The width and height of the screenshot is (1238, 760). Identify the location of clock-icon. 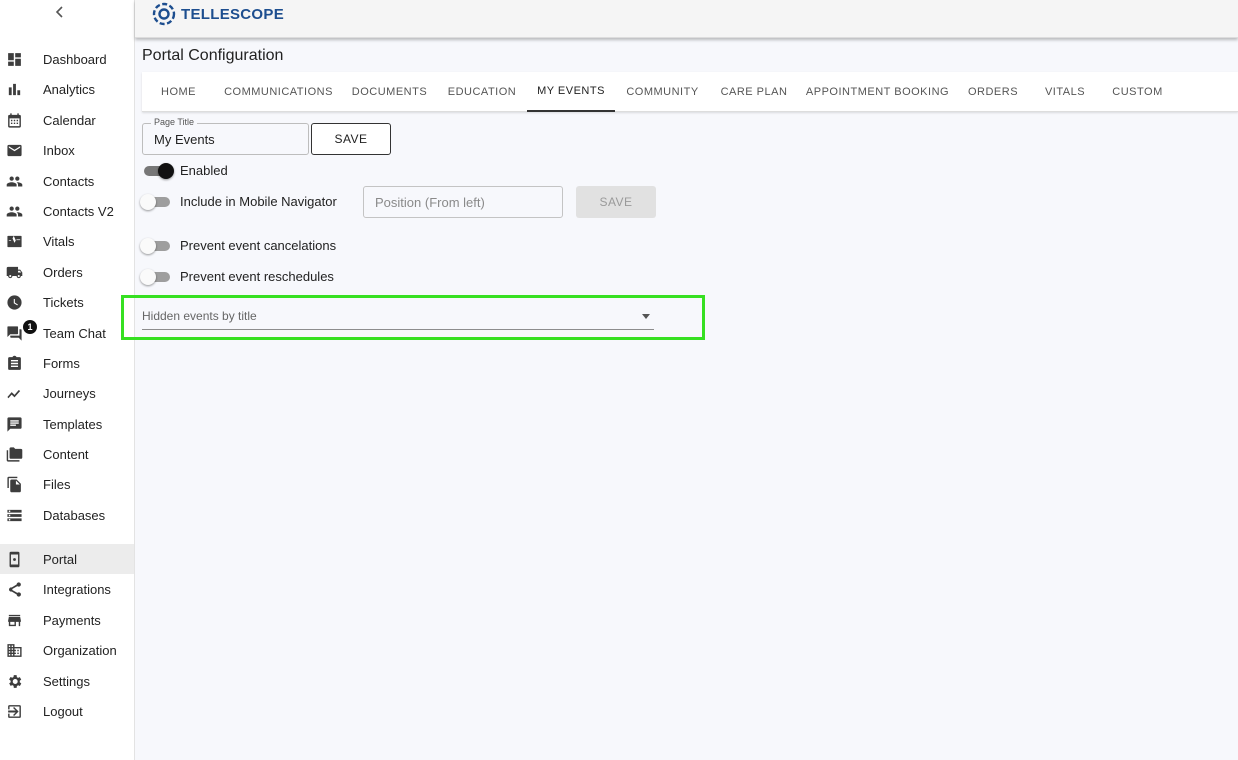
(14, 302).